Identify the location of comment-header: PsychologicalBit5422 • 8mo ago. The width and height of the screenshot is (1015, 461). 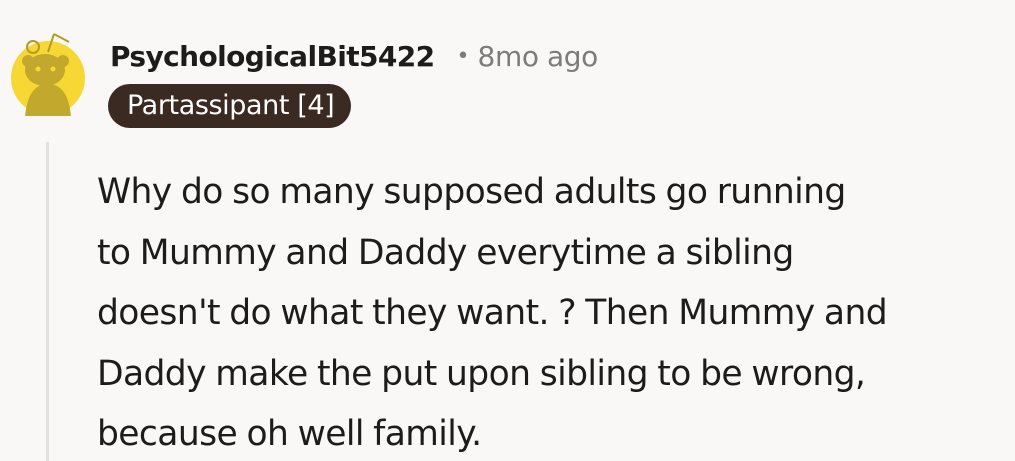
(354, 56).